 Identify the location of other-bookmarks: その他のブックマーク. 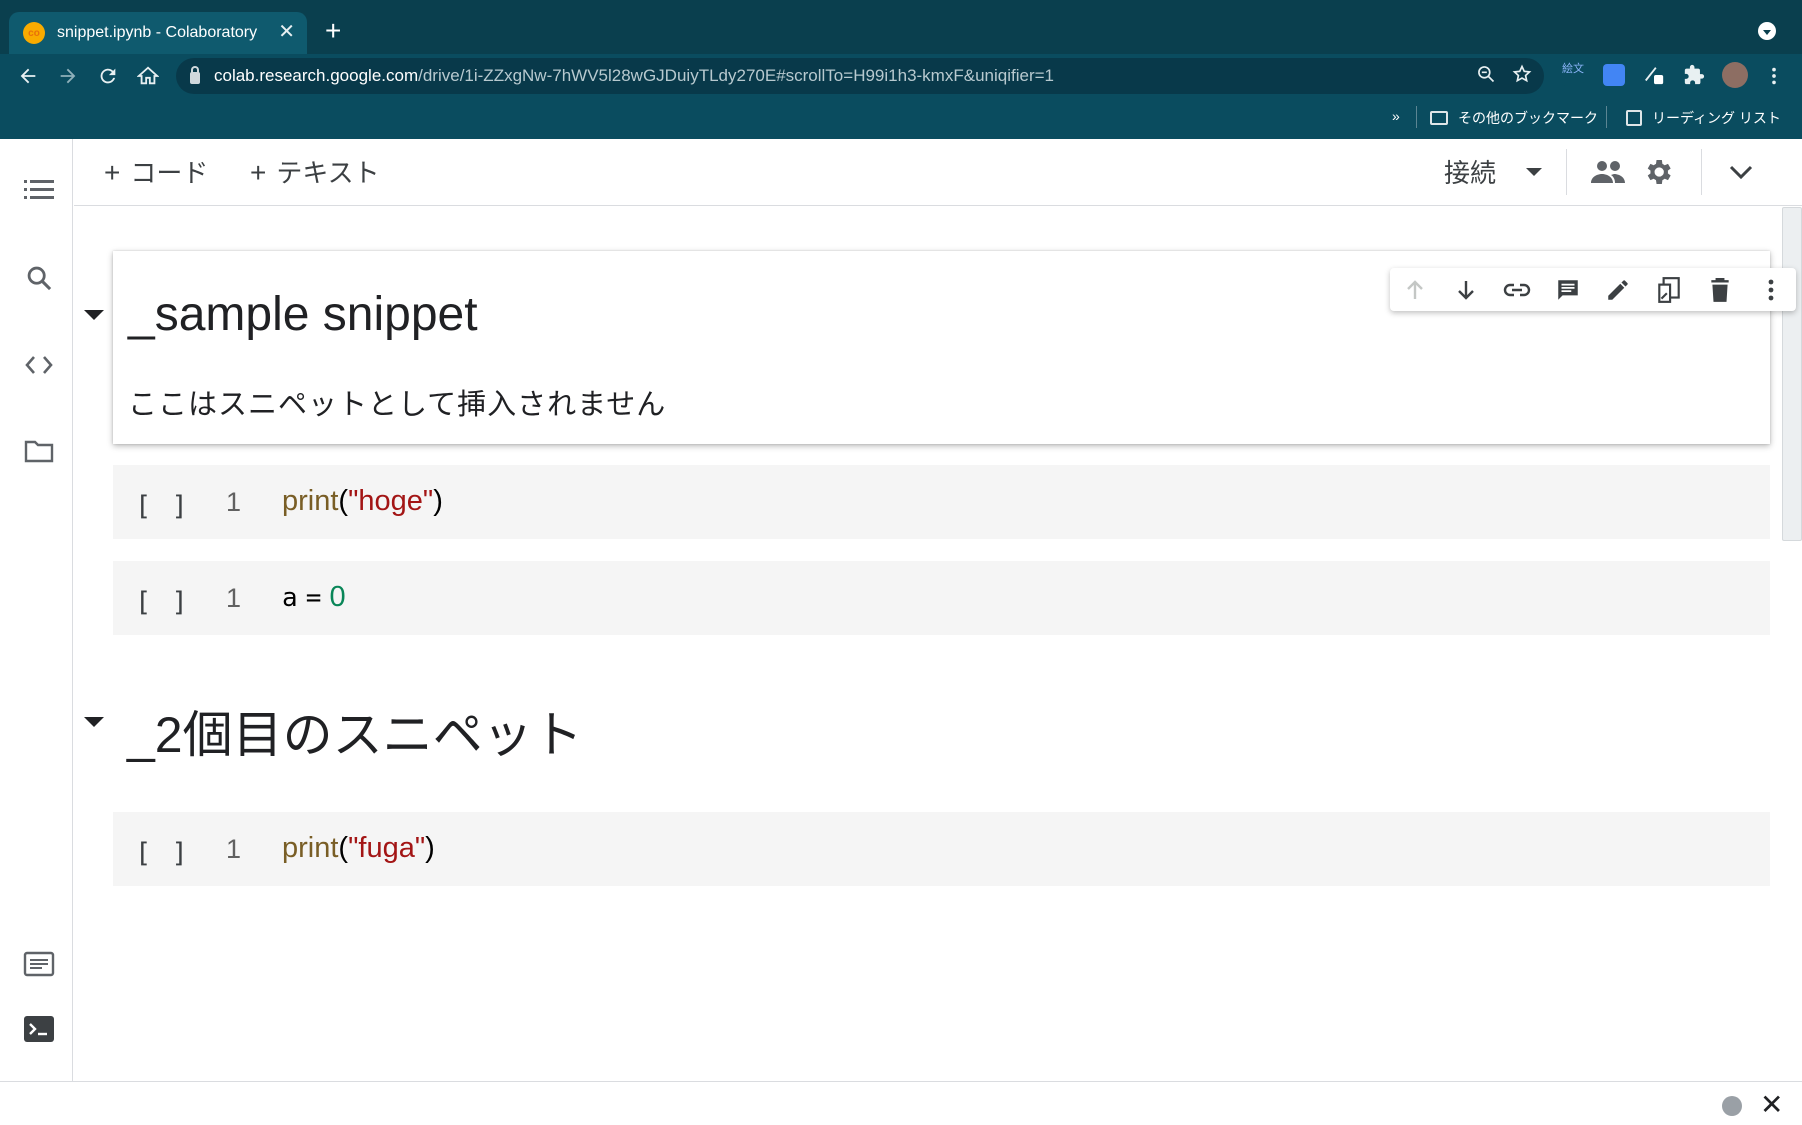
(1514, 118).